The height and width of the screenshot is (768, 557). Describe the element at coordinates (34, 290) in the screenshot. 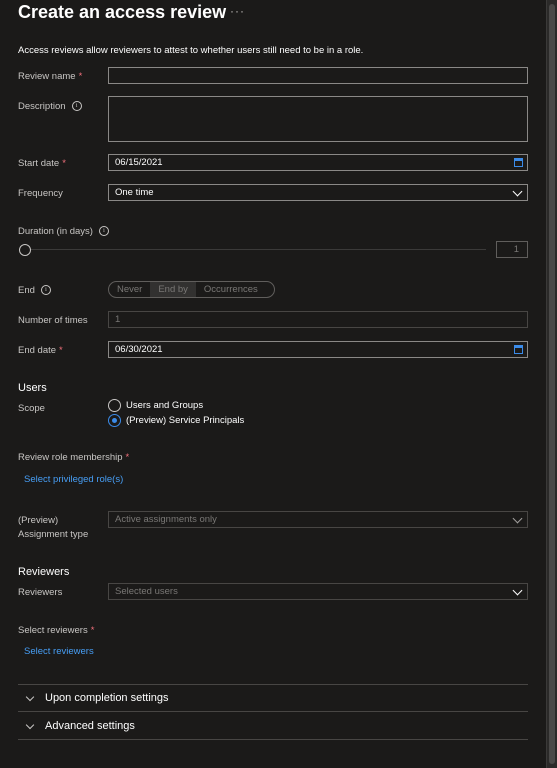

I see `end-label: End i` at that location.